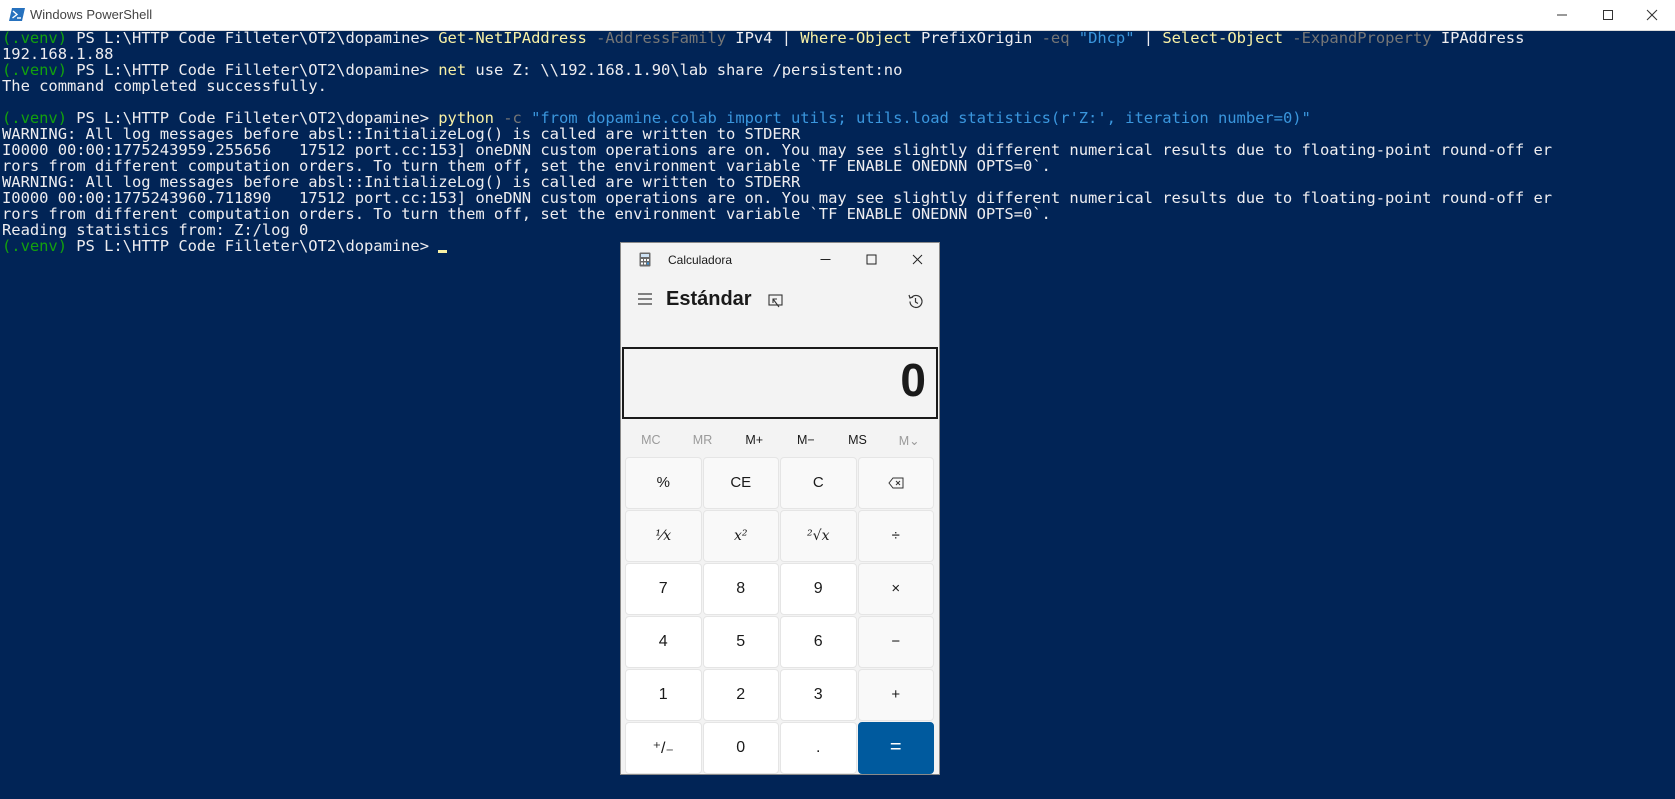 The image size is (1675, 799). I want to click on console-text: Get-NetIPAddress, so click(512, 38).